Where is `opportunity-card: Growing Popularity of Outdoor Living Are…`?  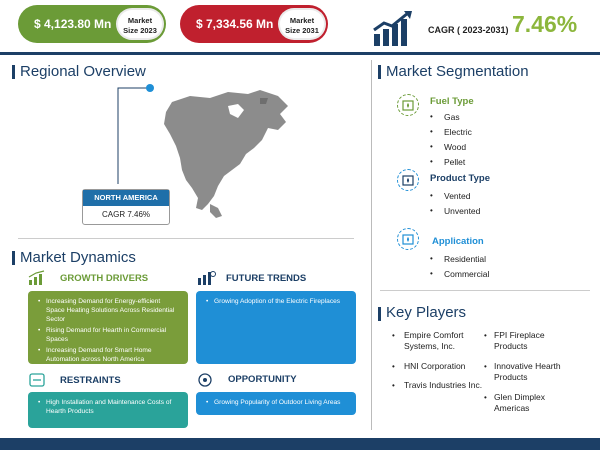
opportunity-card: Growing Popularity of Outdoor Living Are… is located at coordinates (276, 403).